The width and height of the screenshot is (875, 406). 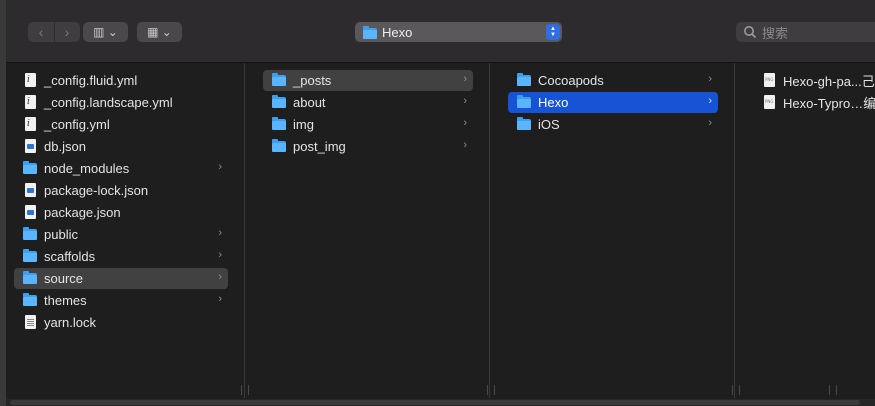 What do you see at coordinates (397, 32) in the screenshot?
I see `path-title: Hexo` at bounding box center [397, 32].